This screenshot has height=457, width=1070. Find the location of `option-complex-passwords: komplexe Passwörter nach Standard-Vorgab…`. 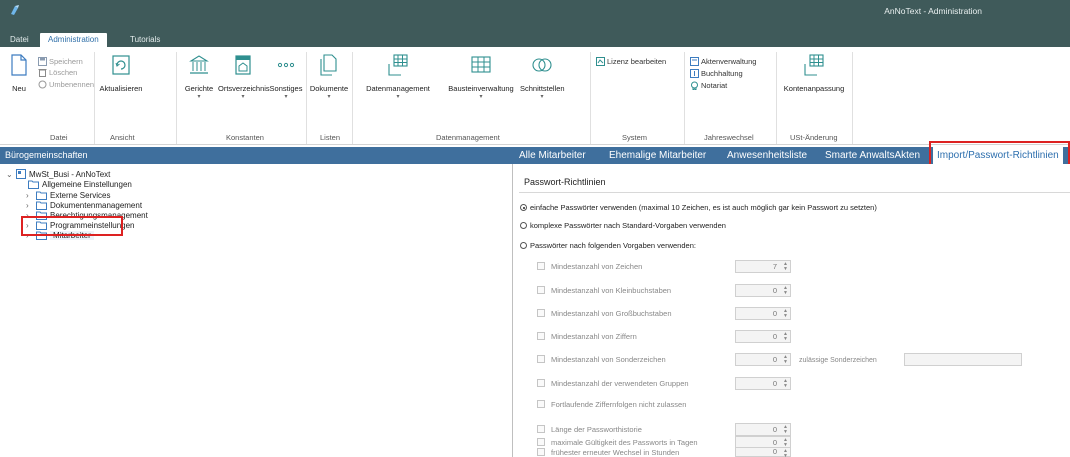

option-complex-passwords: komplexe Passwörter nach Standard-Vorgab… is located at coordinates (623, 226).